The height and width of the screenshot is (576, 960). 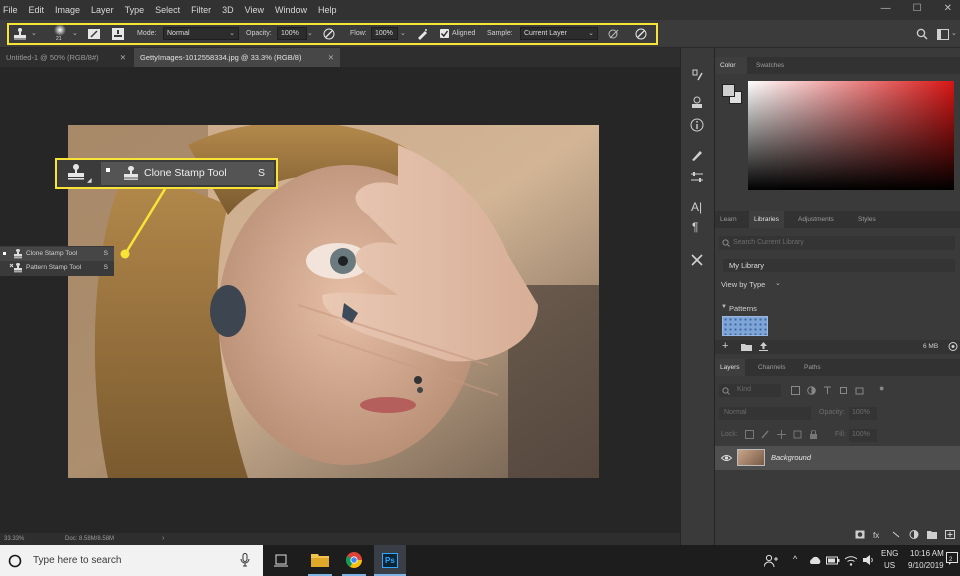 I want to click on library-size: 6 MB, so click(x=931, y=346).